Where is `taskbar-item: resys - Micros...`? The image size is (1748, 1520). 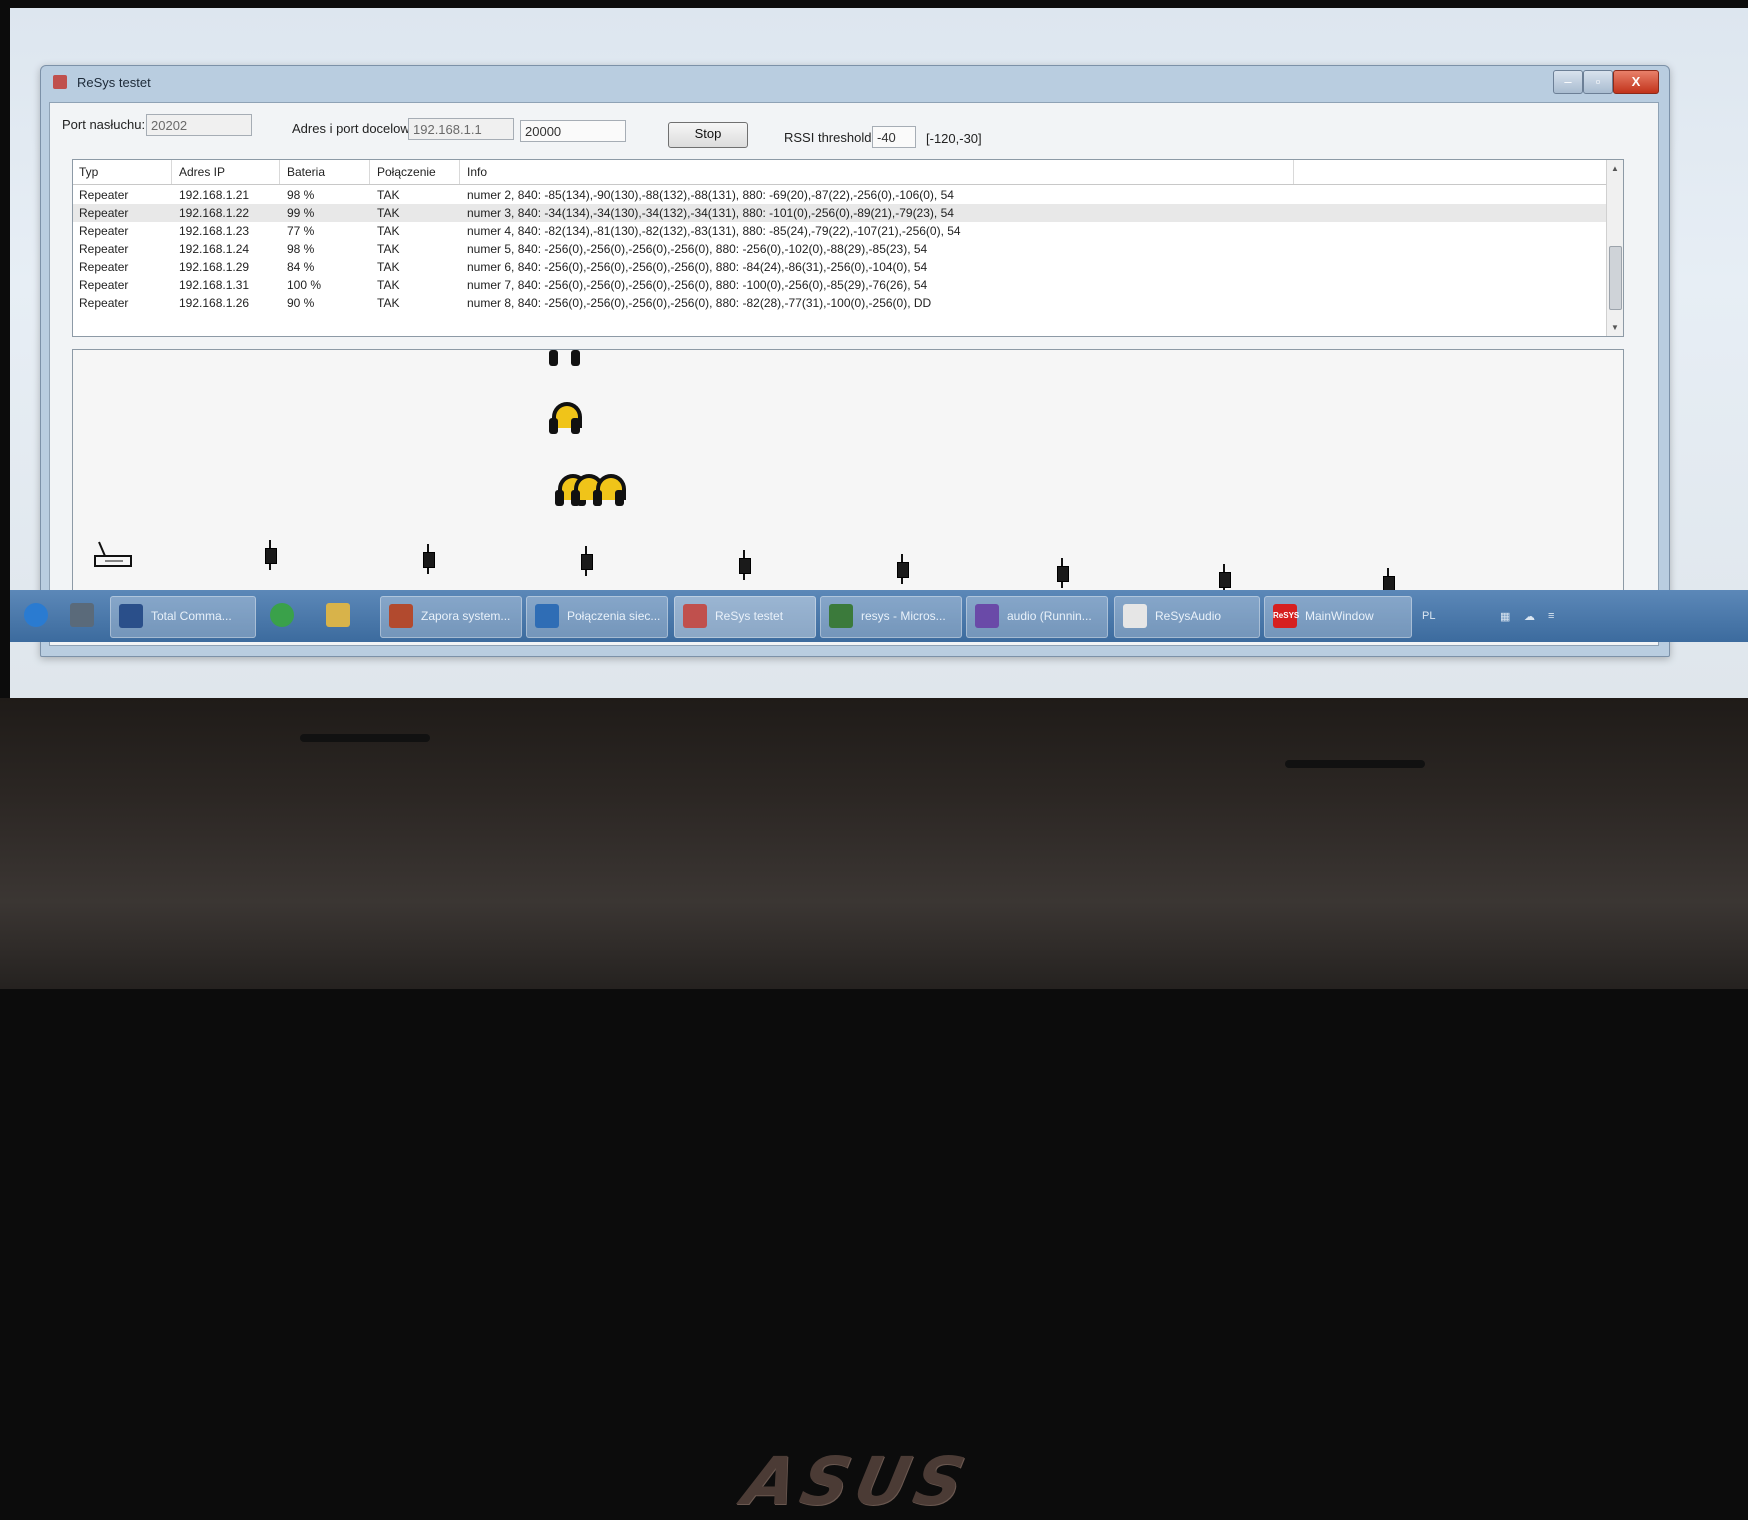 taskbar-item: resys - Micros... is located at coordinates (891, 617).